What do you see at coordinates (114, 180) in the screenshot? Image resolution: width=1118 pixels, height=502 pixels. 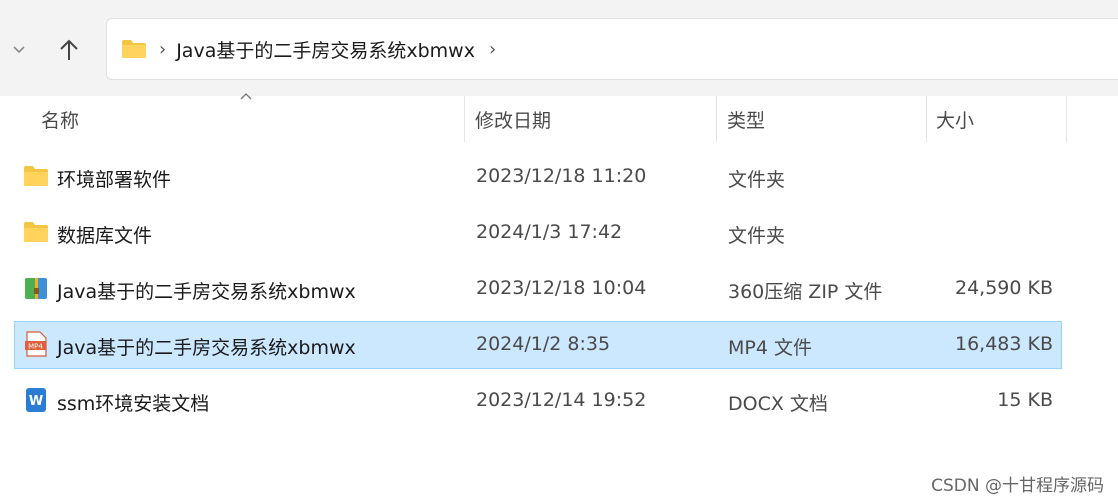 I see `file-name: 环境部署软件` at bounding box center [114, 180].